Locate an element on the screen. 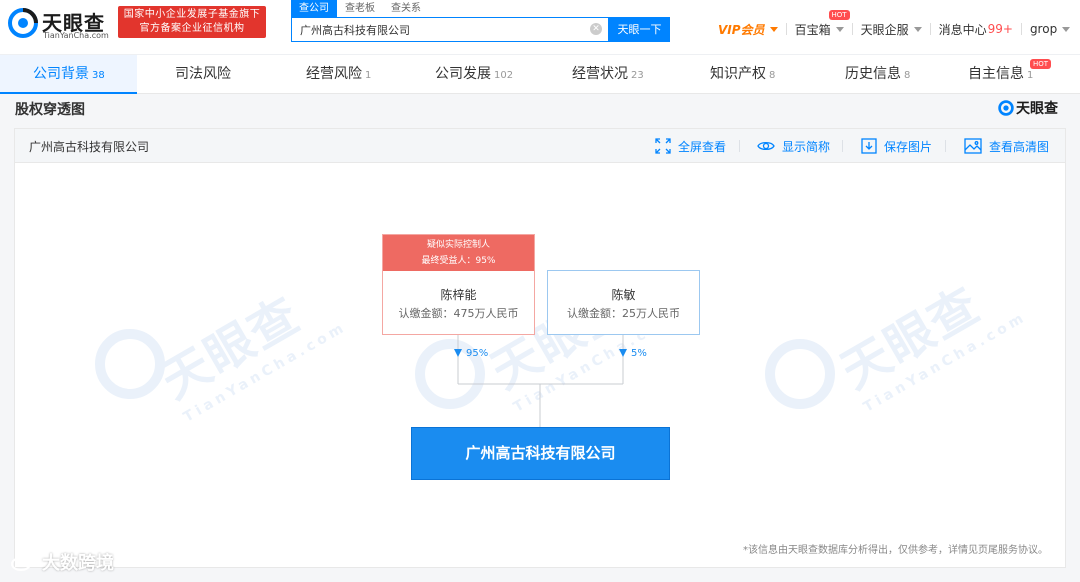 The width and height of the screenshot is (1080, 582). tab-intellectual-property: 知识产权 8 is located at coordinates (742, 74).